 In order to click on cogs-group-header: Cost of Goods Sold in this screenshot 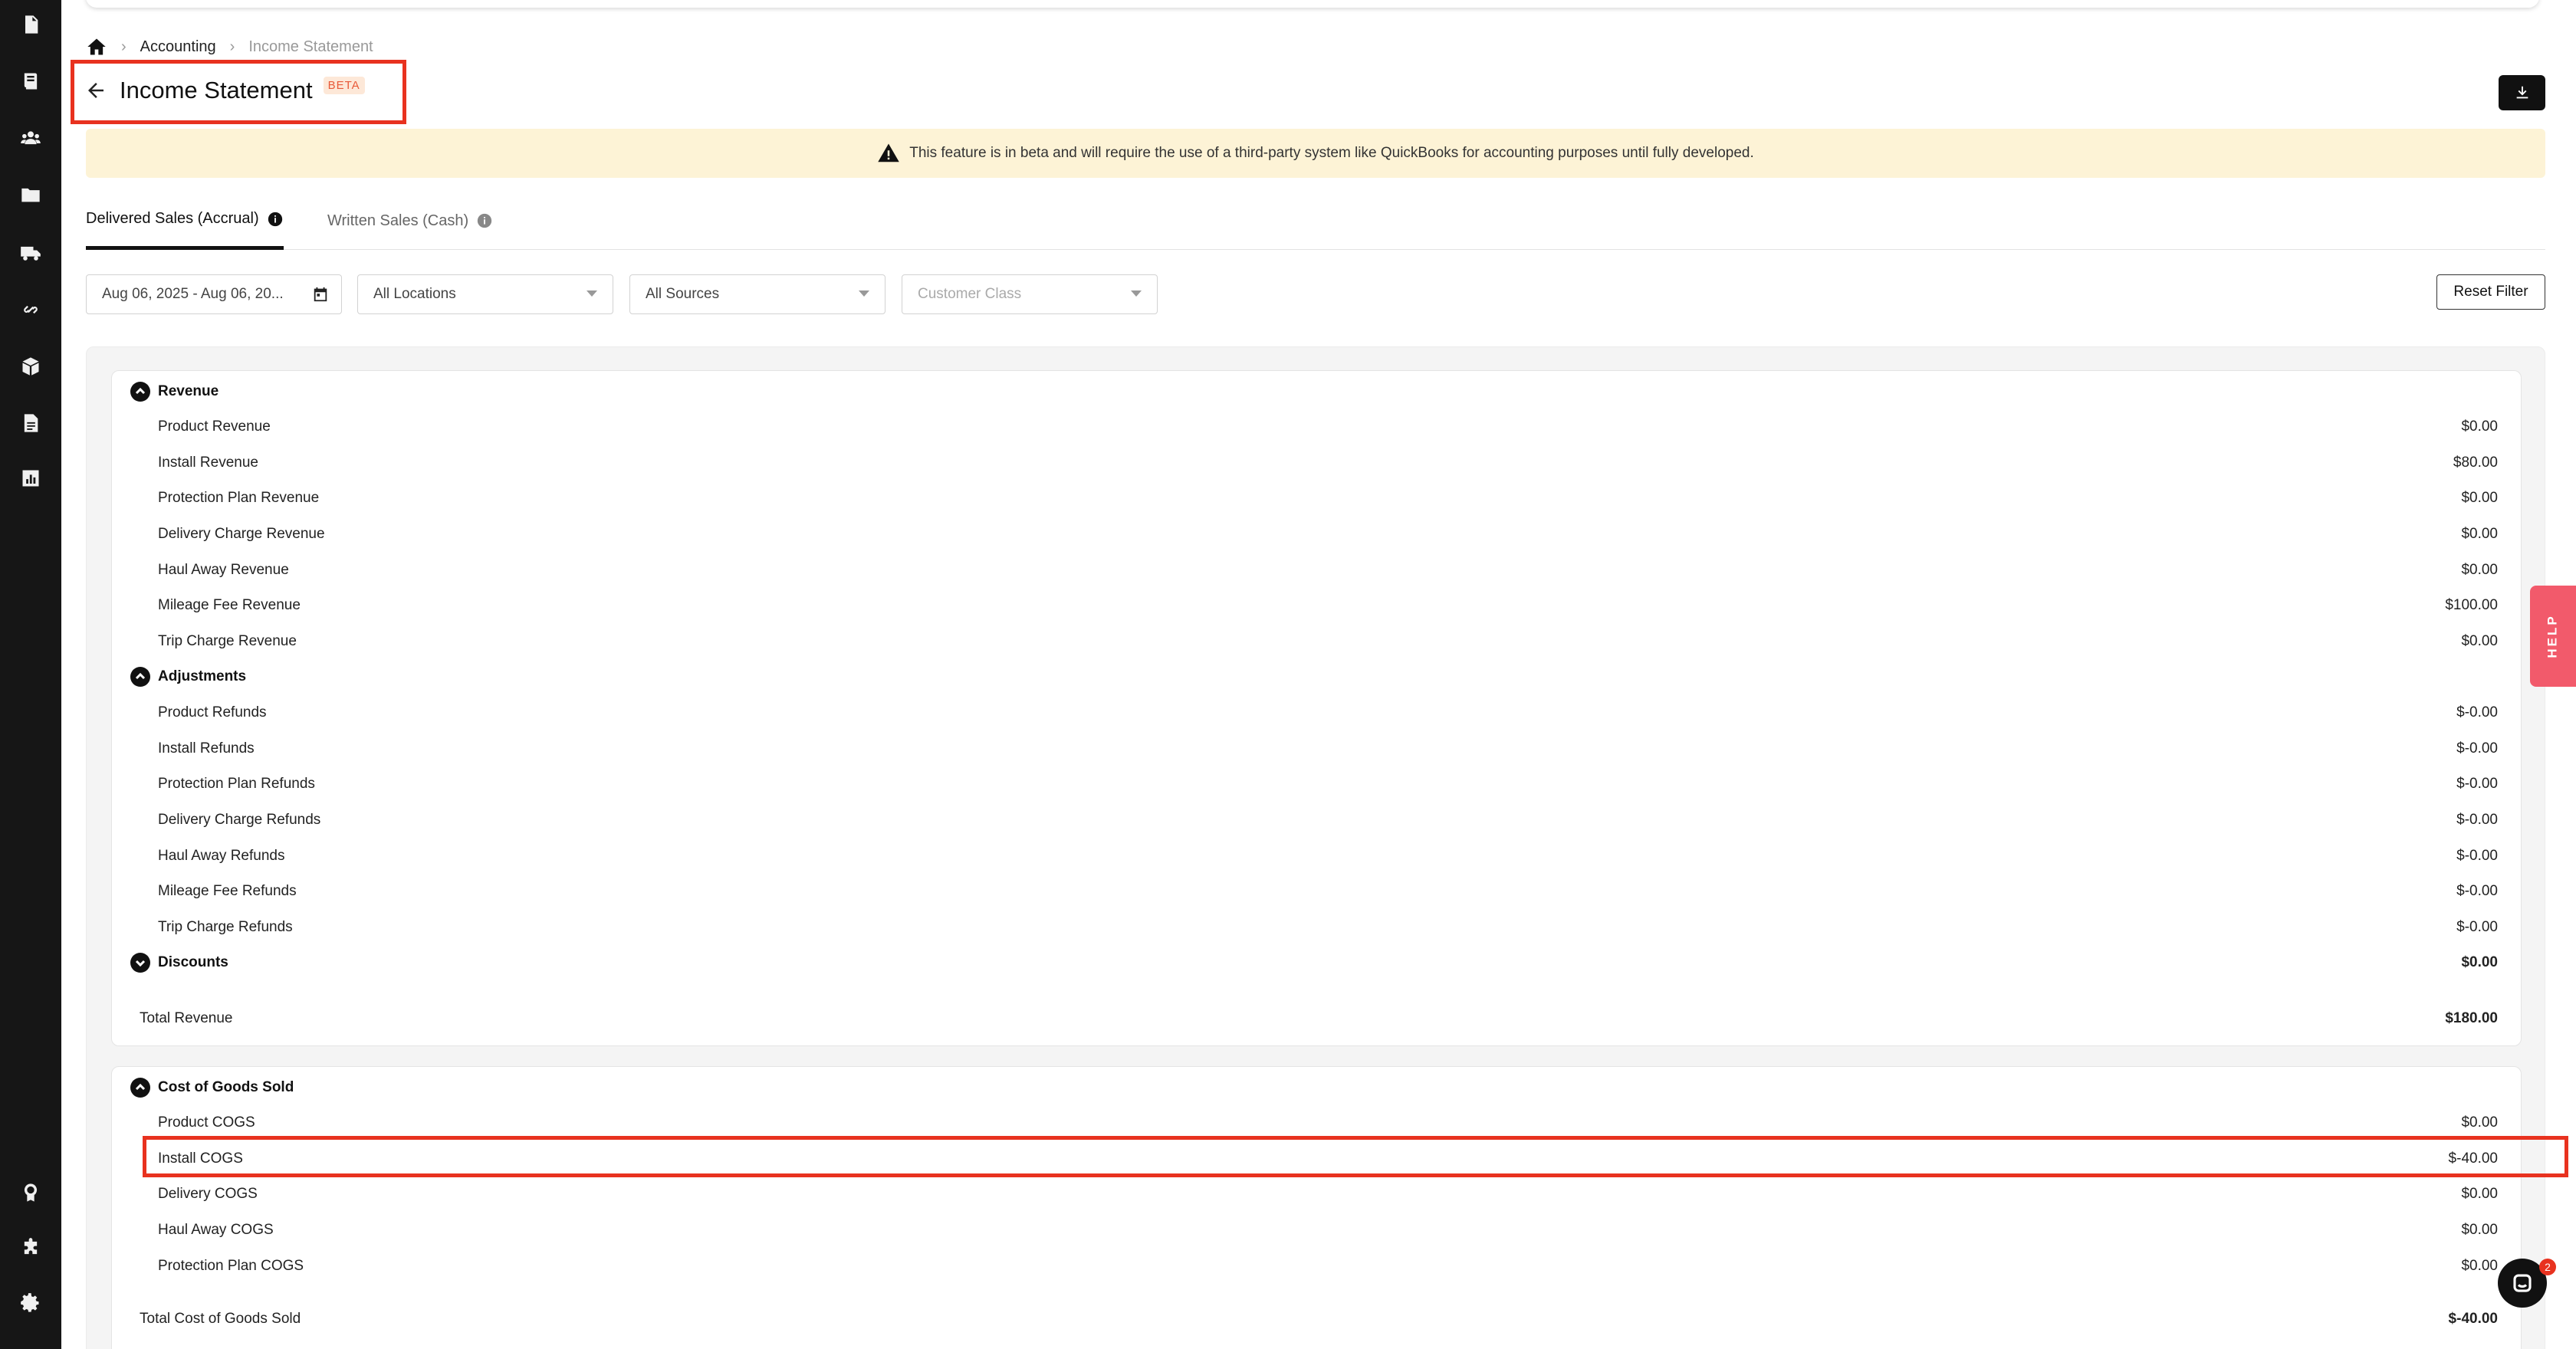, I will do `click(1316, 1087)`.